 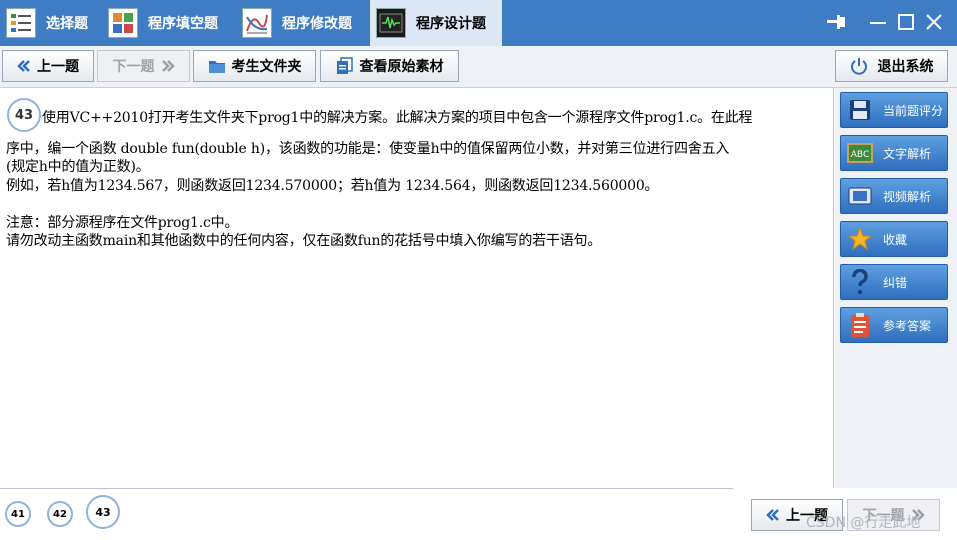 I want to click on curve-chart-icon, so click(x=257, y=23).